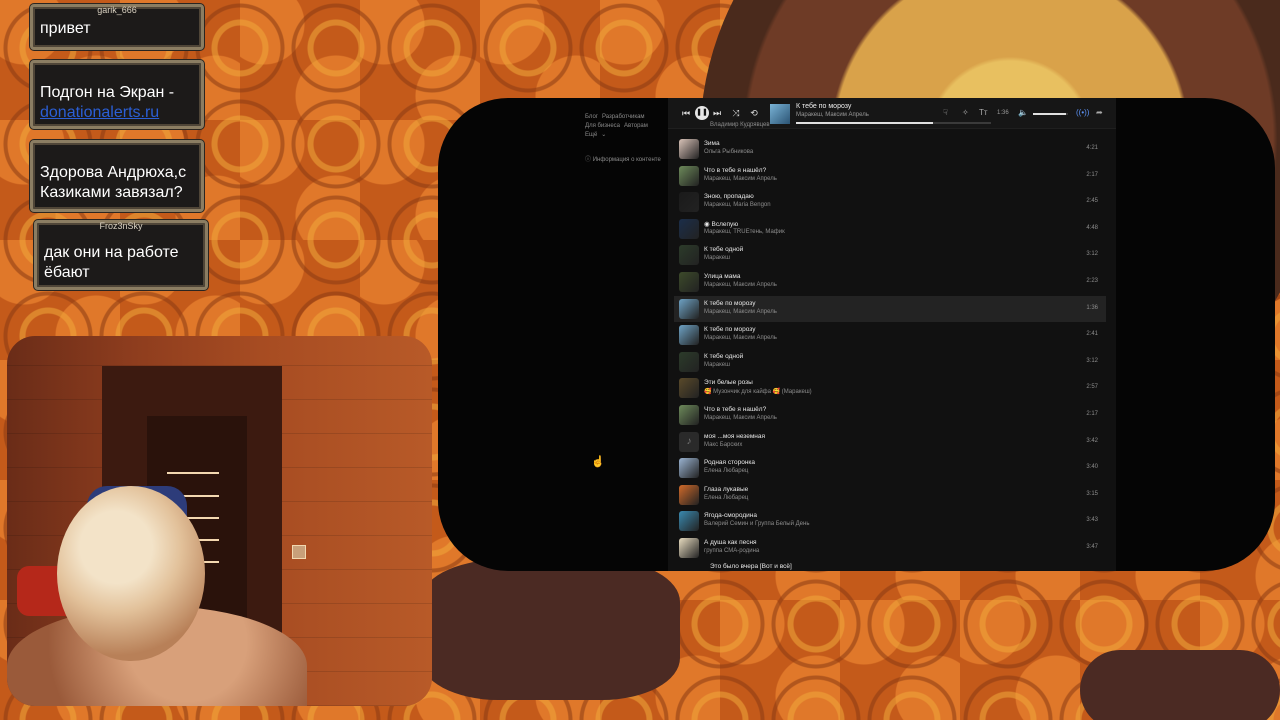  What do you see at coordinates (823, 106) in the screenshot?
I see `now-playing-title: К тебе по морозу` at bounding box center [823, 106].